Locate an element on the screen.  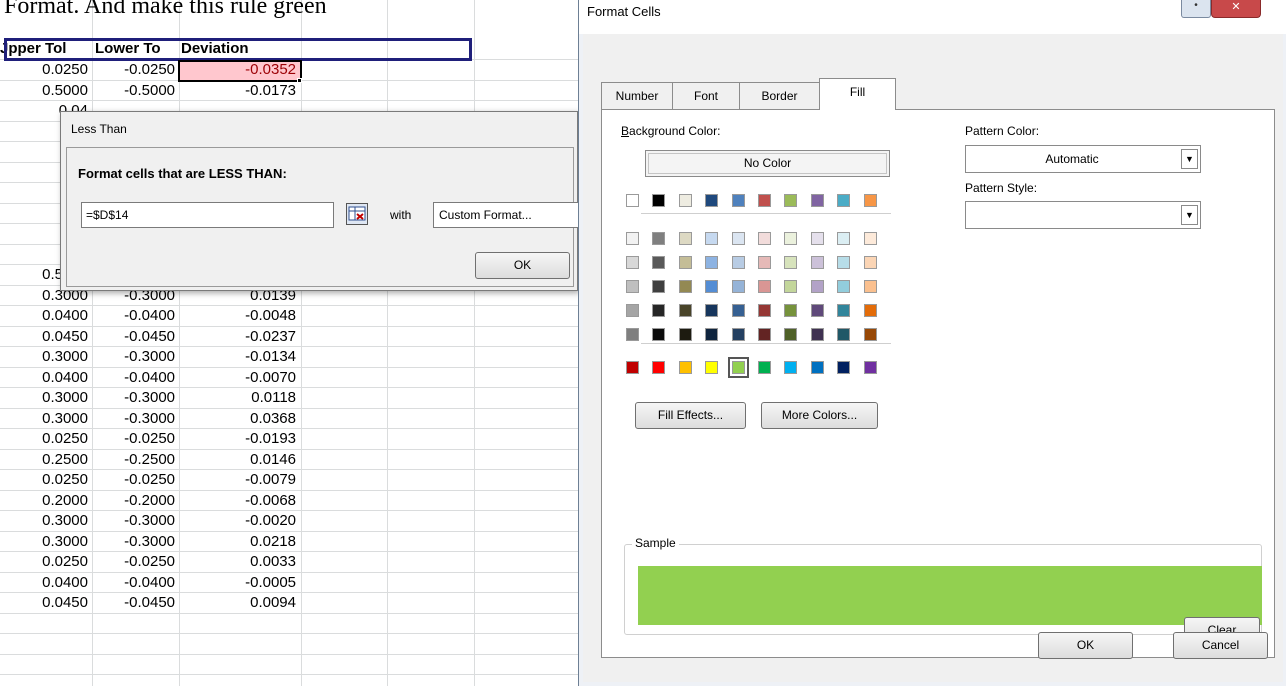
deviation-cell: -0.0070 is located at coordinates (240, 378).